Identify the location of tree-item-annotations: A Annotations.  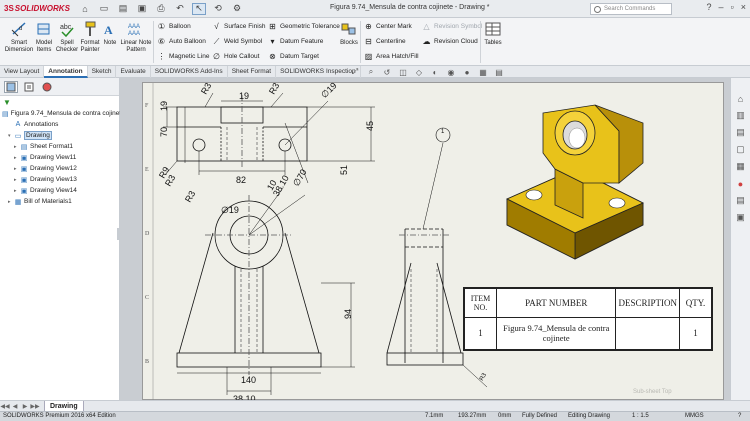
(59, 124).